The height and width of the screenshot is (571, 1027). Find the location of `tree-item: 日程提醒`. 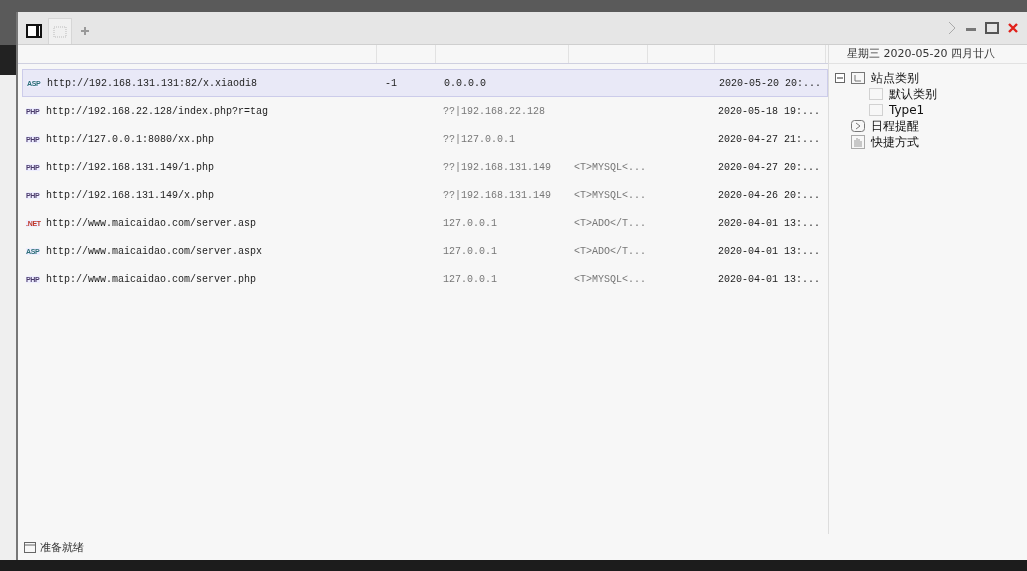

tree-item: 日程提醒 is located at coordinates (931, 126).